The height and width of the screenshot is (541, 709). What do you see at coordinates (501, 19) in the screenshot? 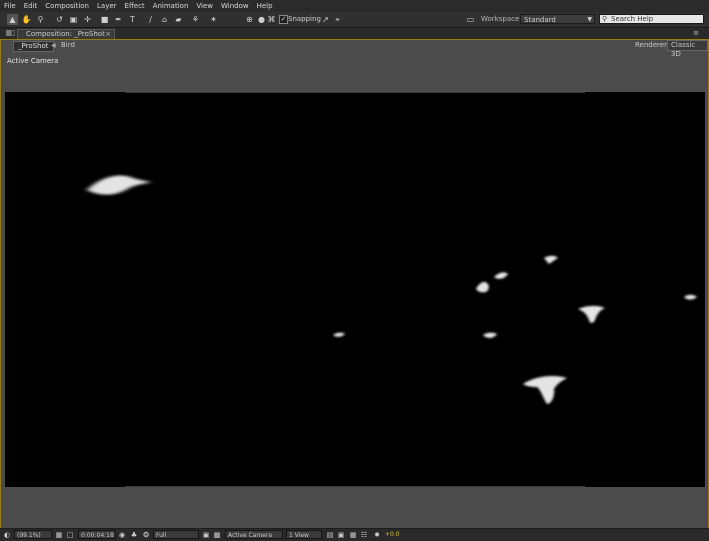
I see `workspace-label: Workspace:` at bounding box center [501, 19].